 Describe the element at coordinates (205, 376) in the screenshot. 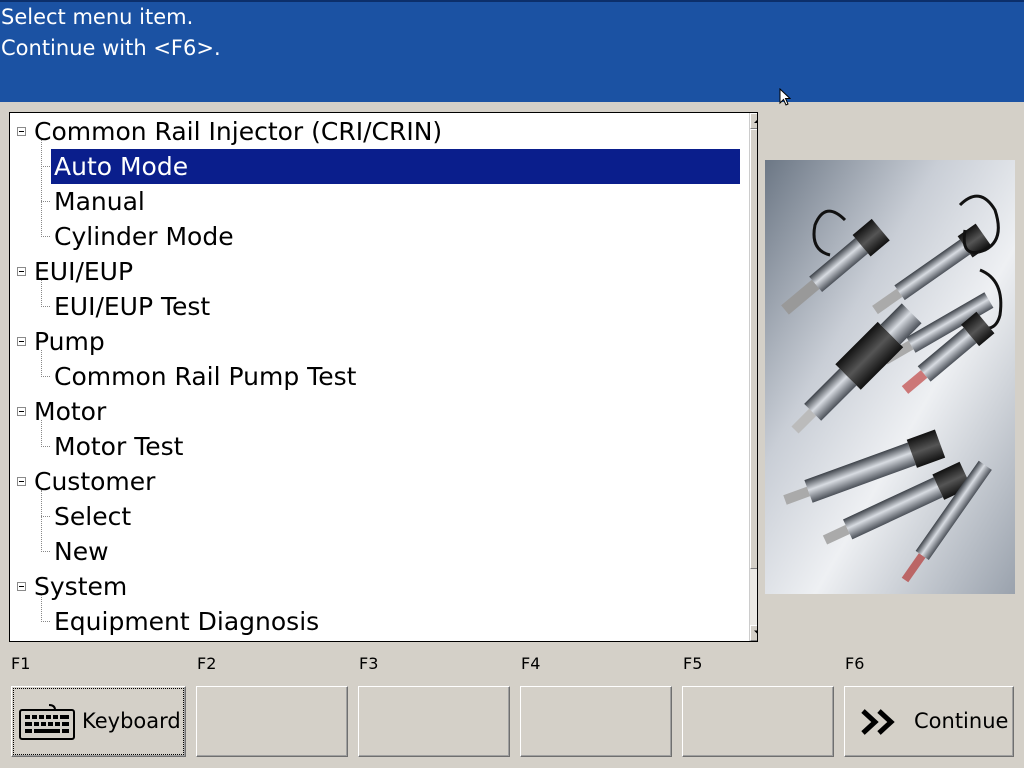

I see `tree-item-label: Common Rail Pump Test` at that location.